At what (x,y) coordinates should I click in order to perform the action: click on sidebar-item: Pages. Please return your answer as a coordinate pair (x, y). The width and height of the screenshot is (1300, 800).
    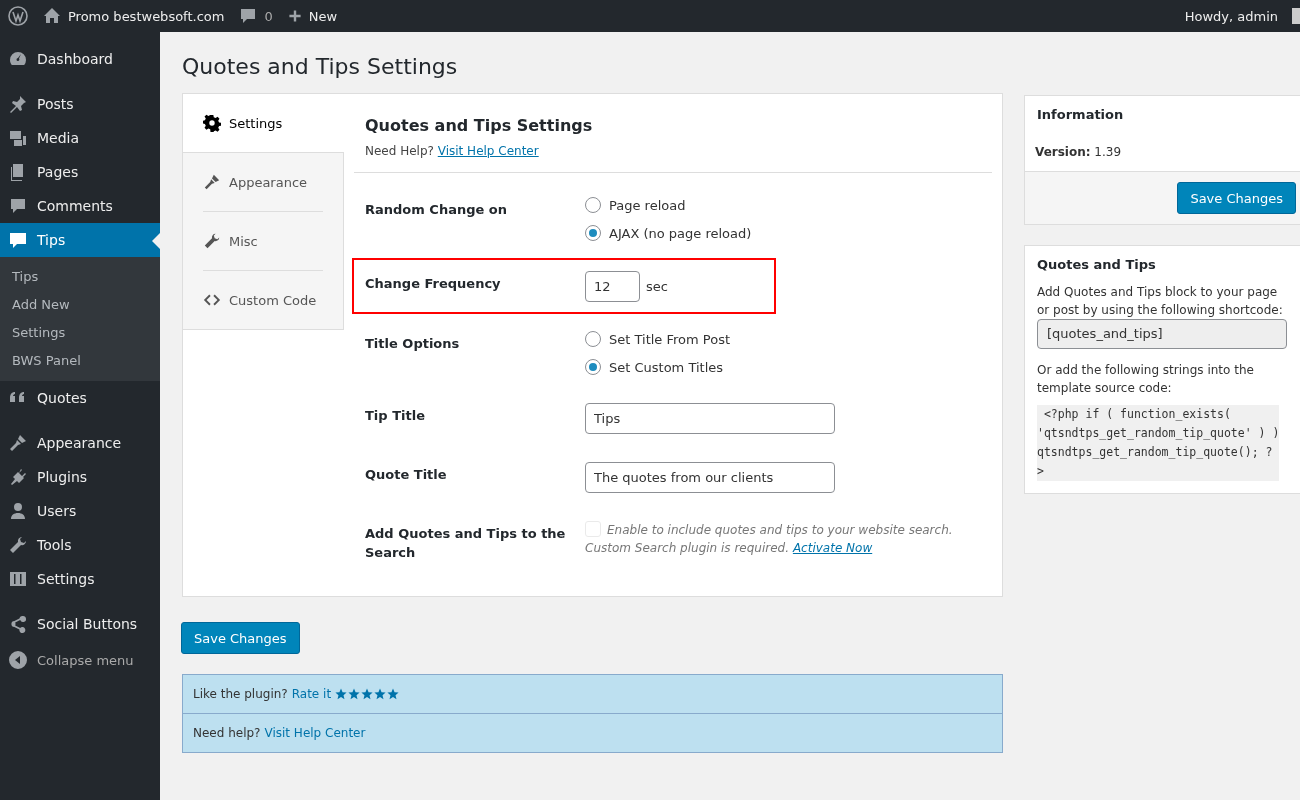
    Looking at the image, I should click on (80, 172).